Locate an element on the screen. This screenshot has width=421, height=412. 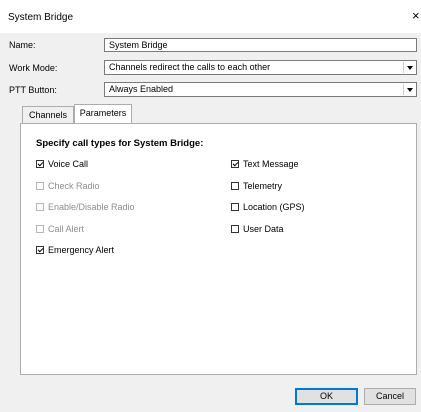
name-label: Name: is located at coordinates (22, 45).